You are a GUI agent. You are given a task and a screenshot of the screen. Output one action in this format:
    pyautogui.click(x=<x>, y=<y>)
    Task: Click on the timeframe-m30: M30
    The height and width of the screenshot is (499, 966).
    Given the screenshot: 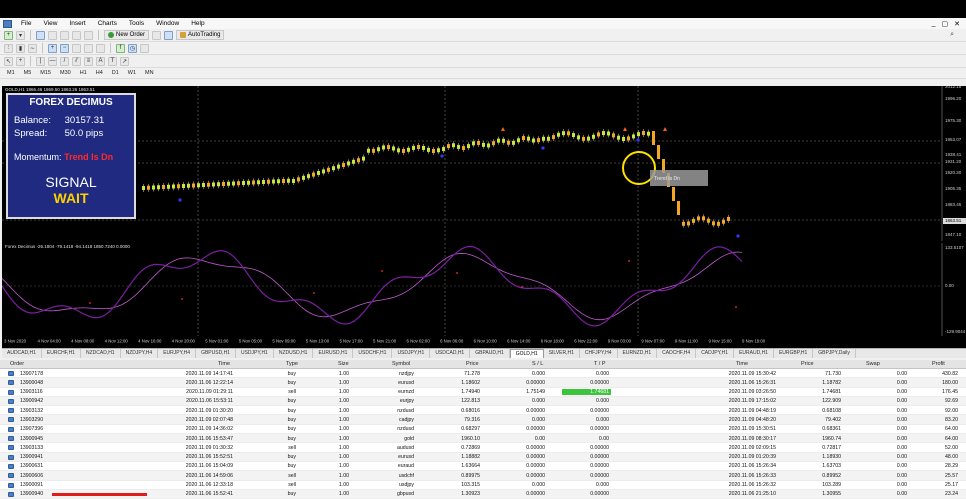 What is the action you would take?
    pyautogui.click(x=65, y=73)
    